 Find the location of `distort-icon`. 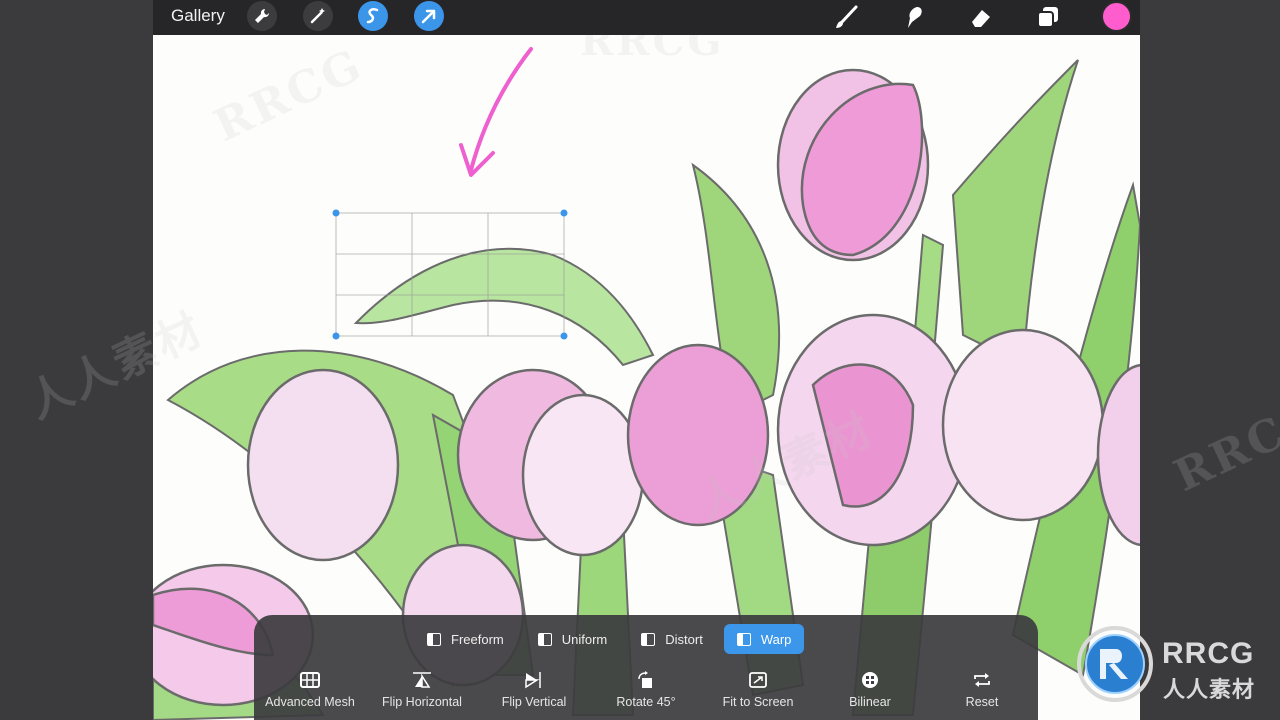

distort-icon is located at coordinates (648, 639).